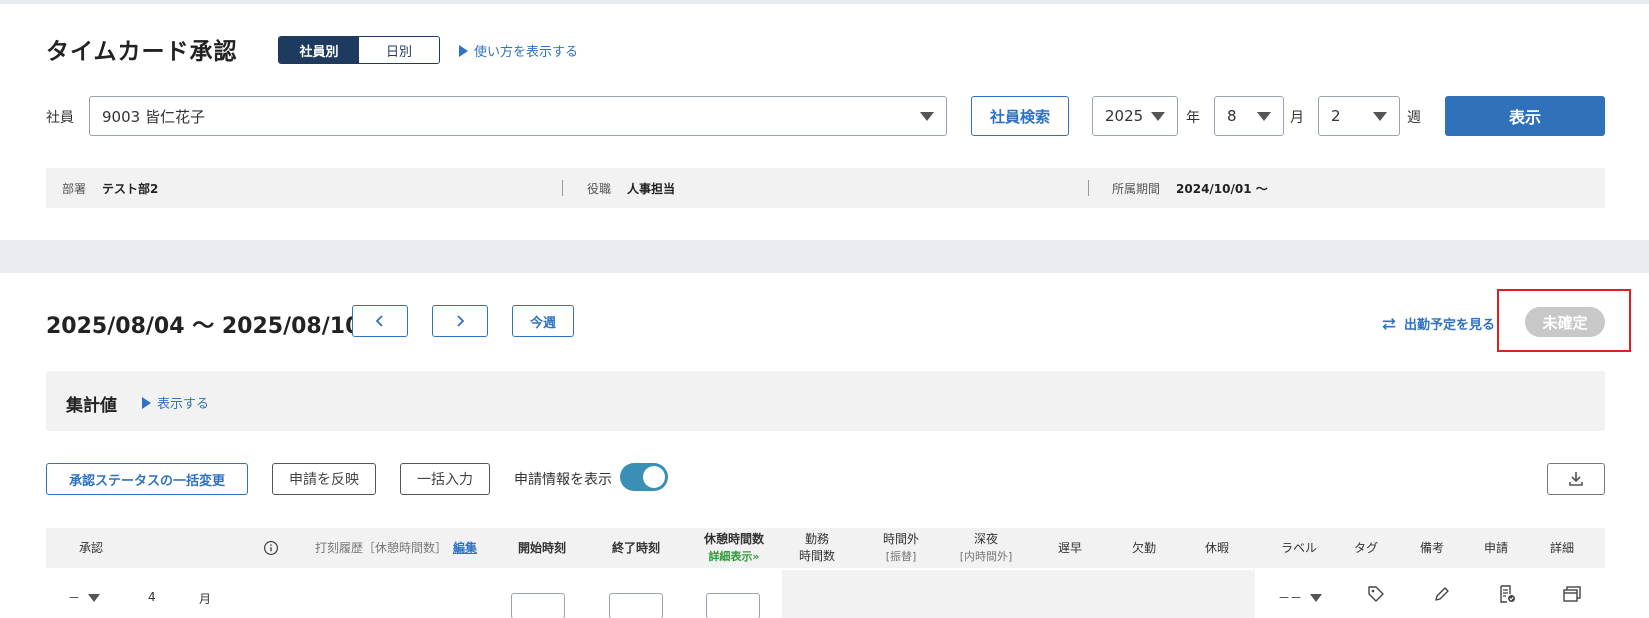  I want to click on col-late-label: 遅早, so click(1069, 547).